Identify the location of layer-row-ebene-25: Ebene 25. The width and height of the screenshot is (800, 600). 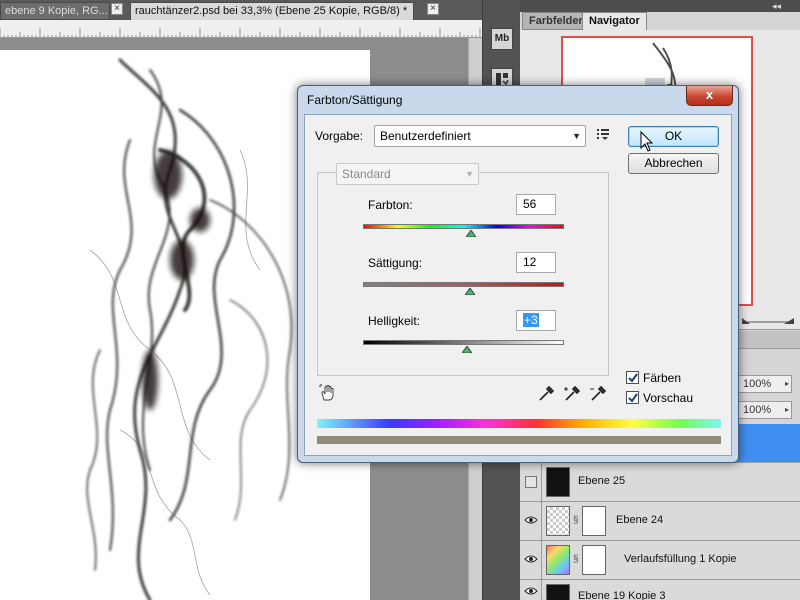
(660, 481).